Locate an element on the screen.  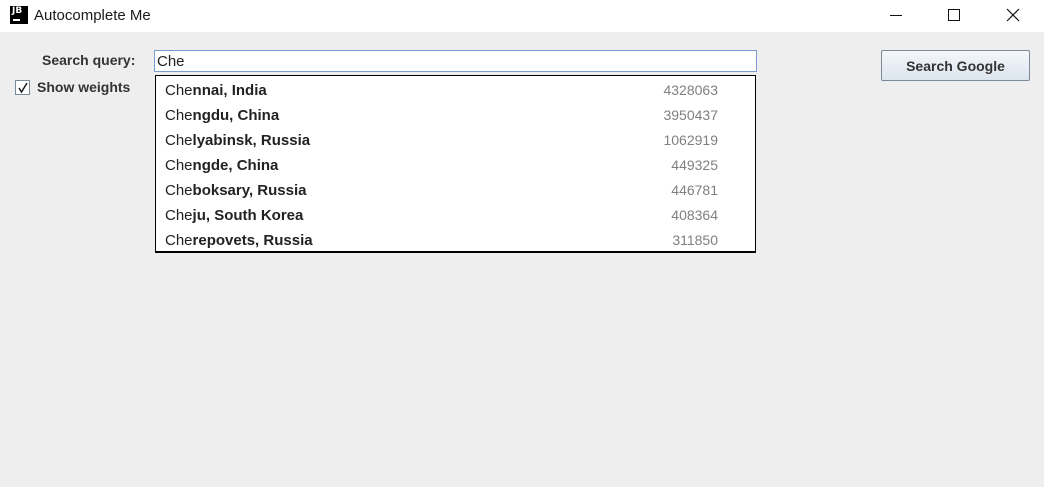
suggestion-weight: 408364 is located at coordinates (694, 215).